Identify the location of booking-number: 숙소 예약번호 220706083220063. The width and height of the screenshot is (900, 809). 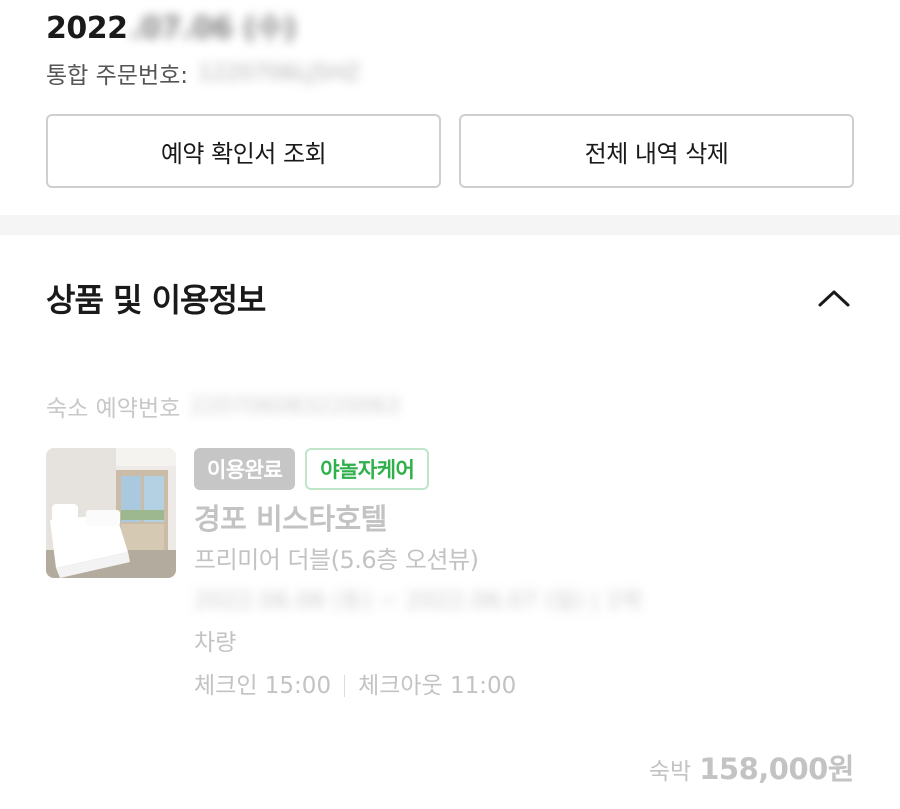
(223, 406).